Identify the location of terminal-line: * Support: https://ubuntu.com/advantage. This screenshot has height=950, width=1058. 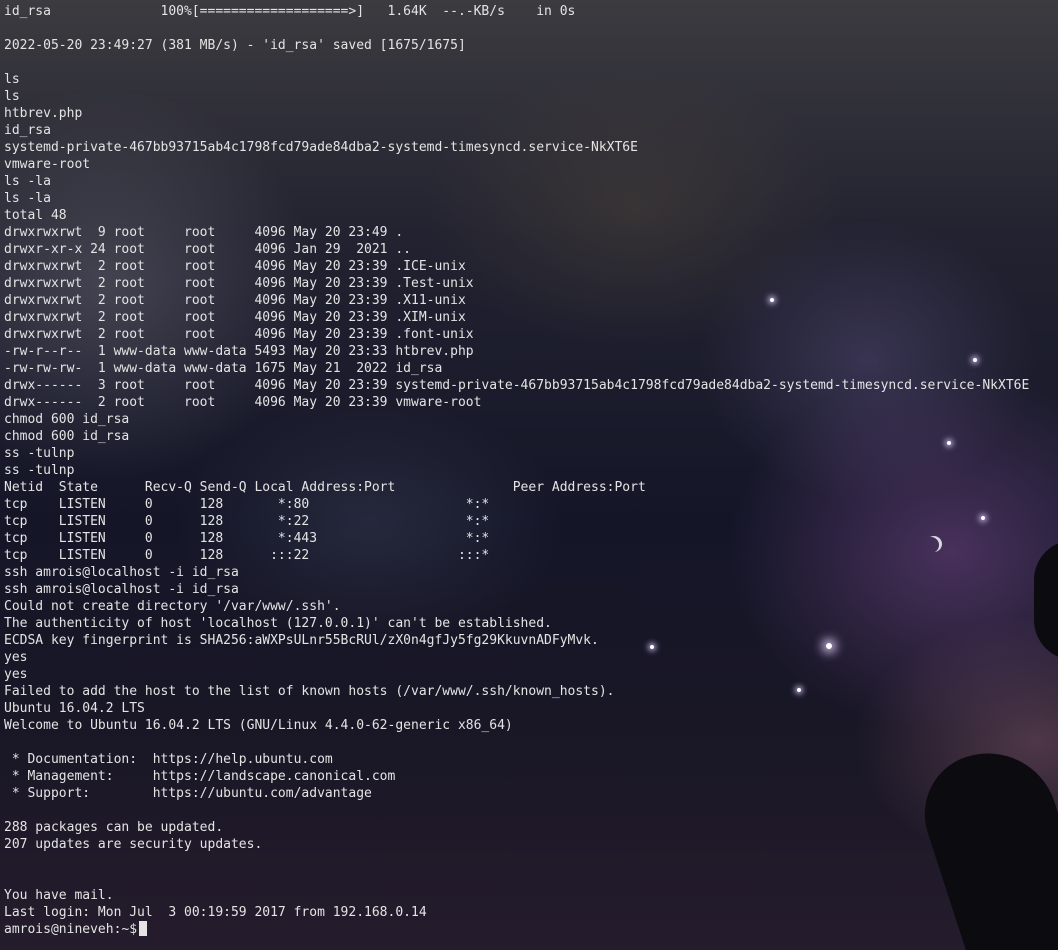
(188, 793).